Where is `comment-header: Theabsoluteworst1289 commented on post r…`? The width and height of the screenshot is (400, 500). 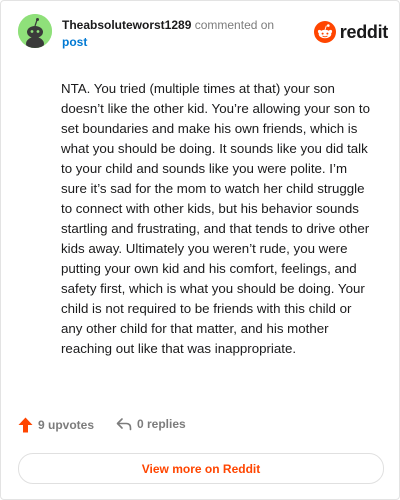
comment-header: Theabsoluteworst1289 commented on post r… is located at coordinates (203, 36).